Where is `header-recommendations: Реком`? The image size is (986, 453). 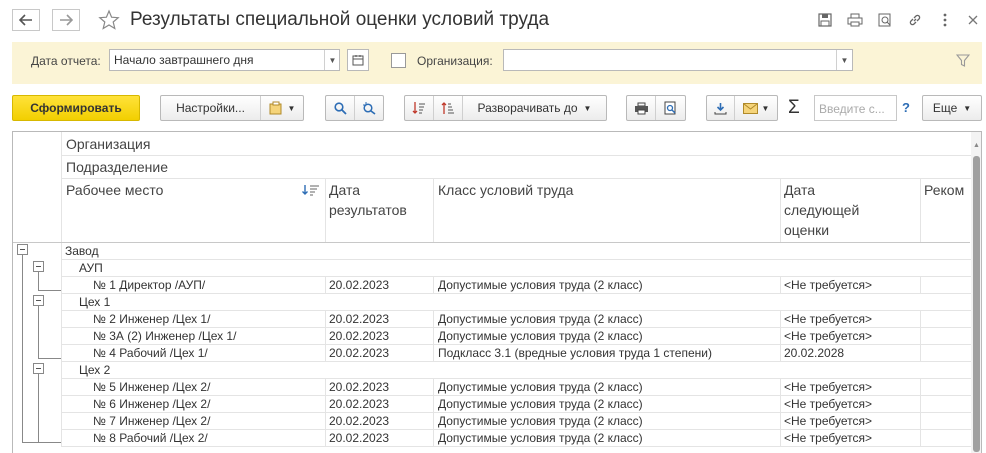
header-recommendations: Реком is located at coordinates (944, 190).